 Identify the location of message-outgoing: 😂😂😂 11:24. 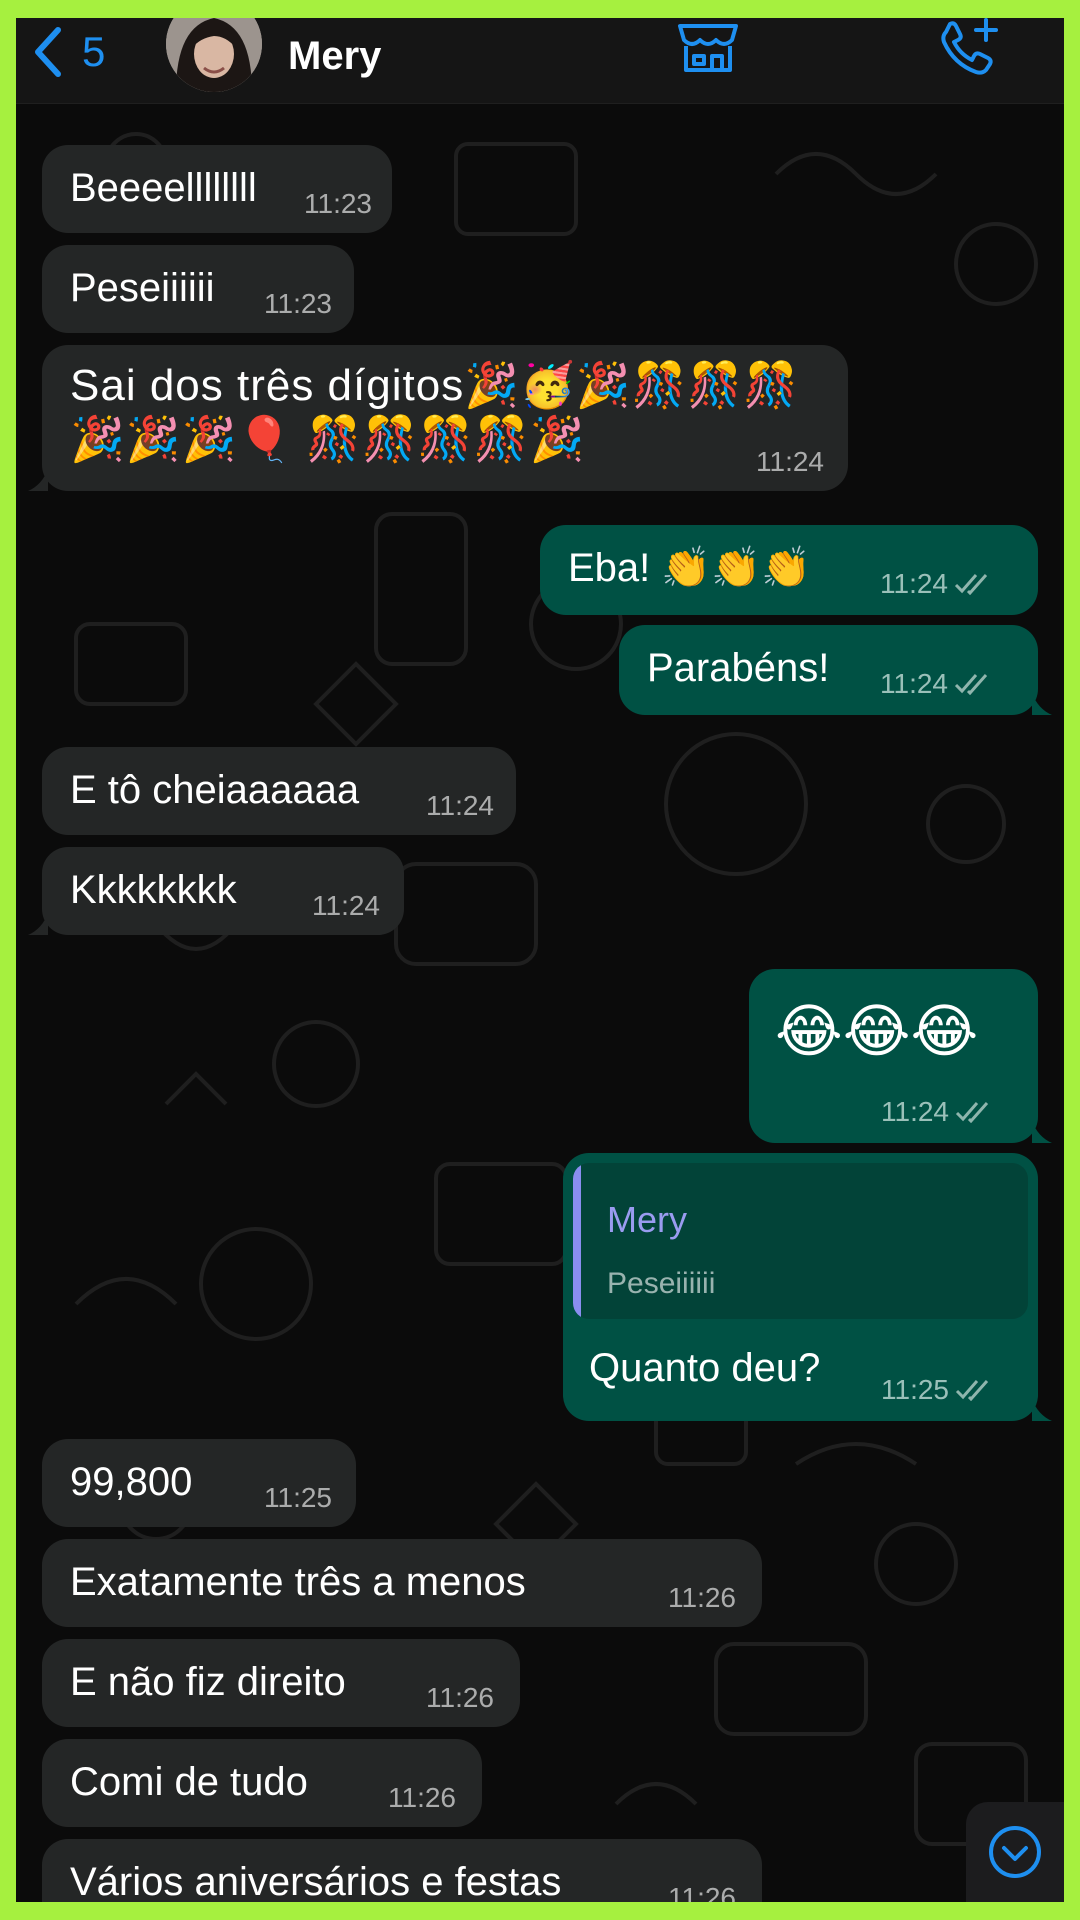
(900, 1056).